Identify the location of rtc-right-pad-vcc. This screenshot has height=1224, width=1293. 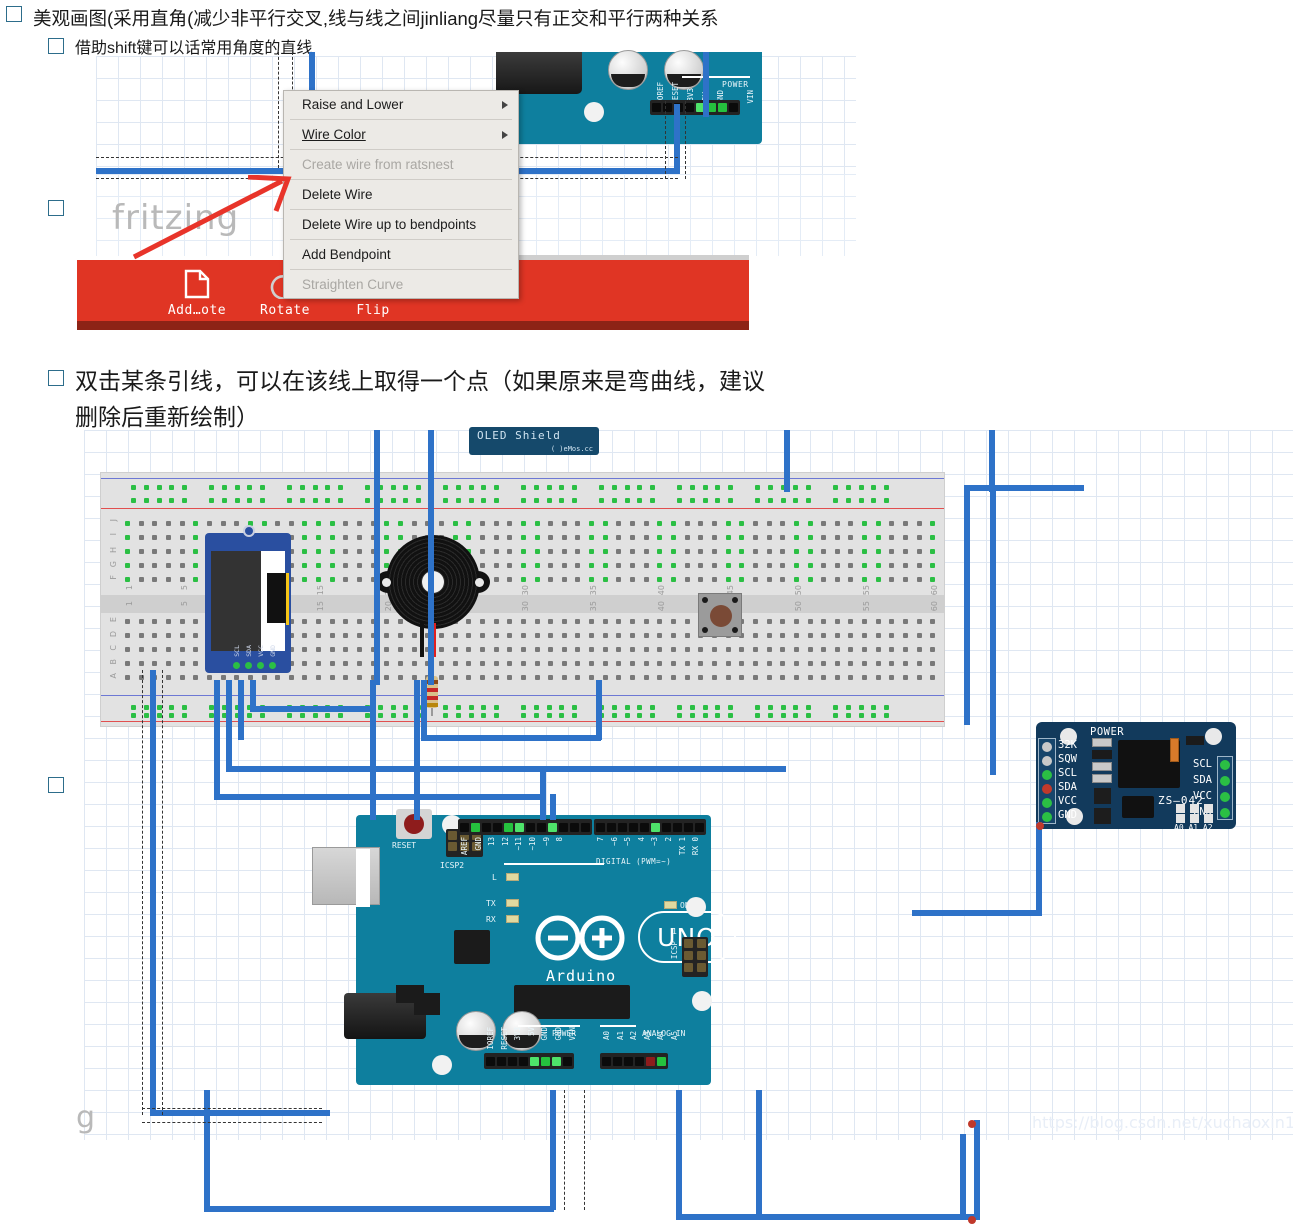
(1225, 797).